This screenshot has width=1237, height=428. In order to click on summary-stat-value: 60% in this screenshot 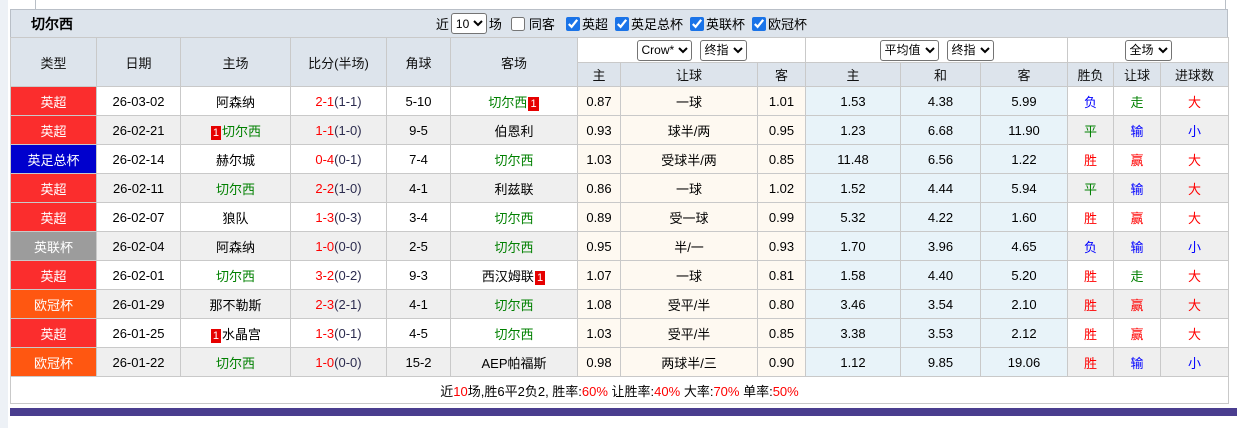, I will do `click(594, 391)`.